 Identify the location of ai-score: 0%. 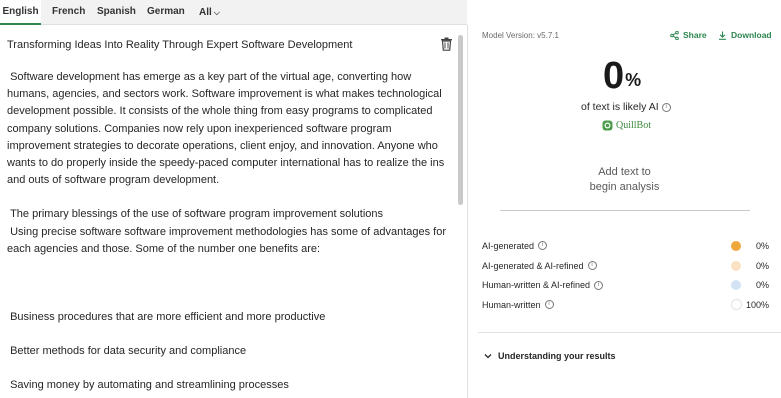
(622, 76).